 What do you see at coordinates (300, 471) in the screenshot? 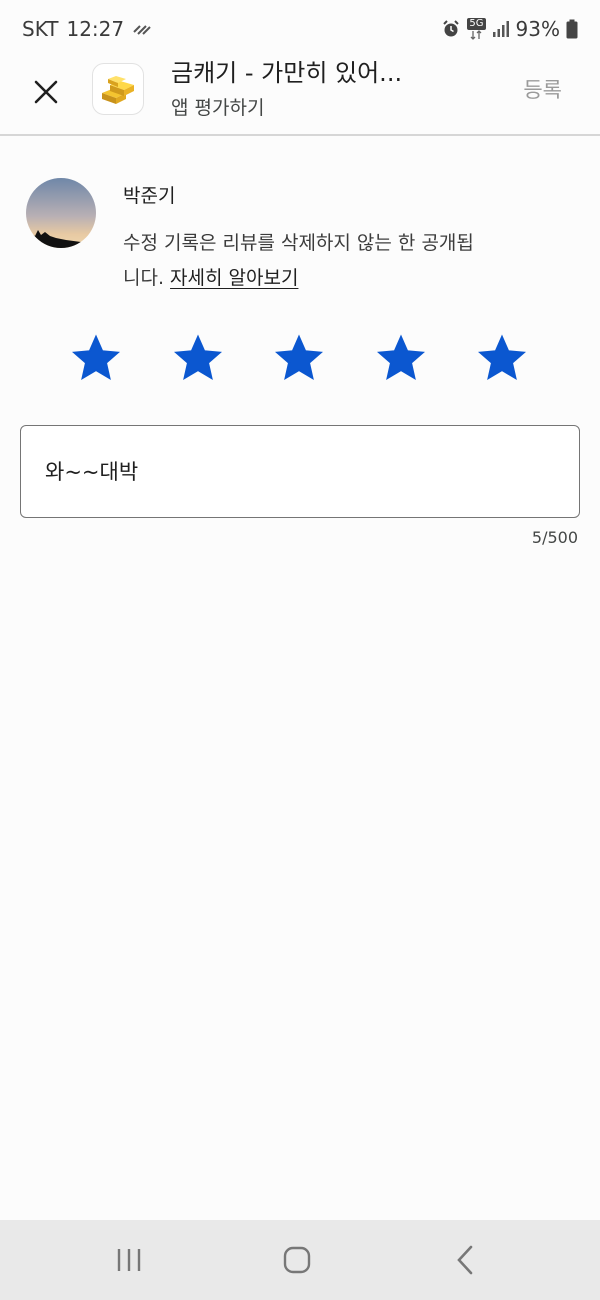
I see `review-text-field: 와~~대박` at bounding box center [300, 471].